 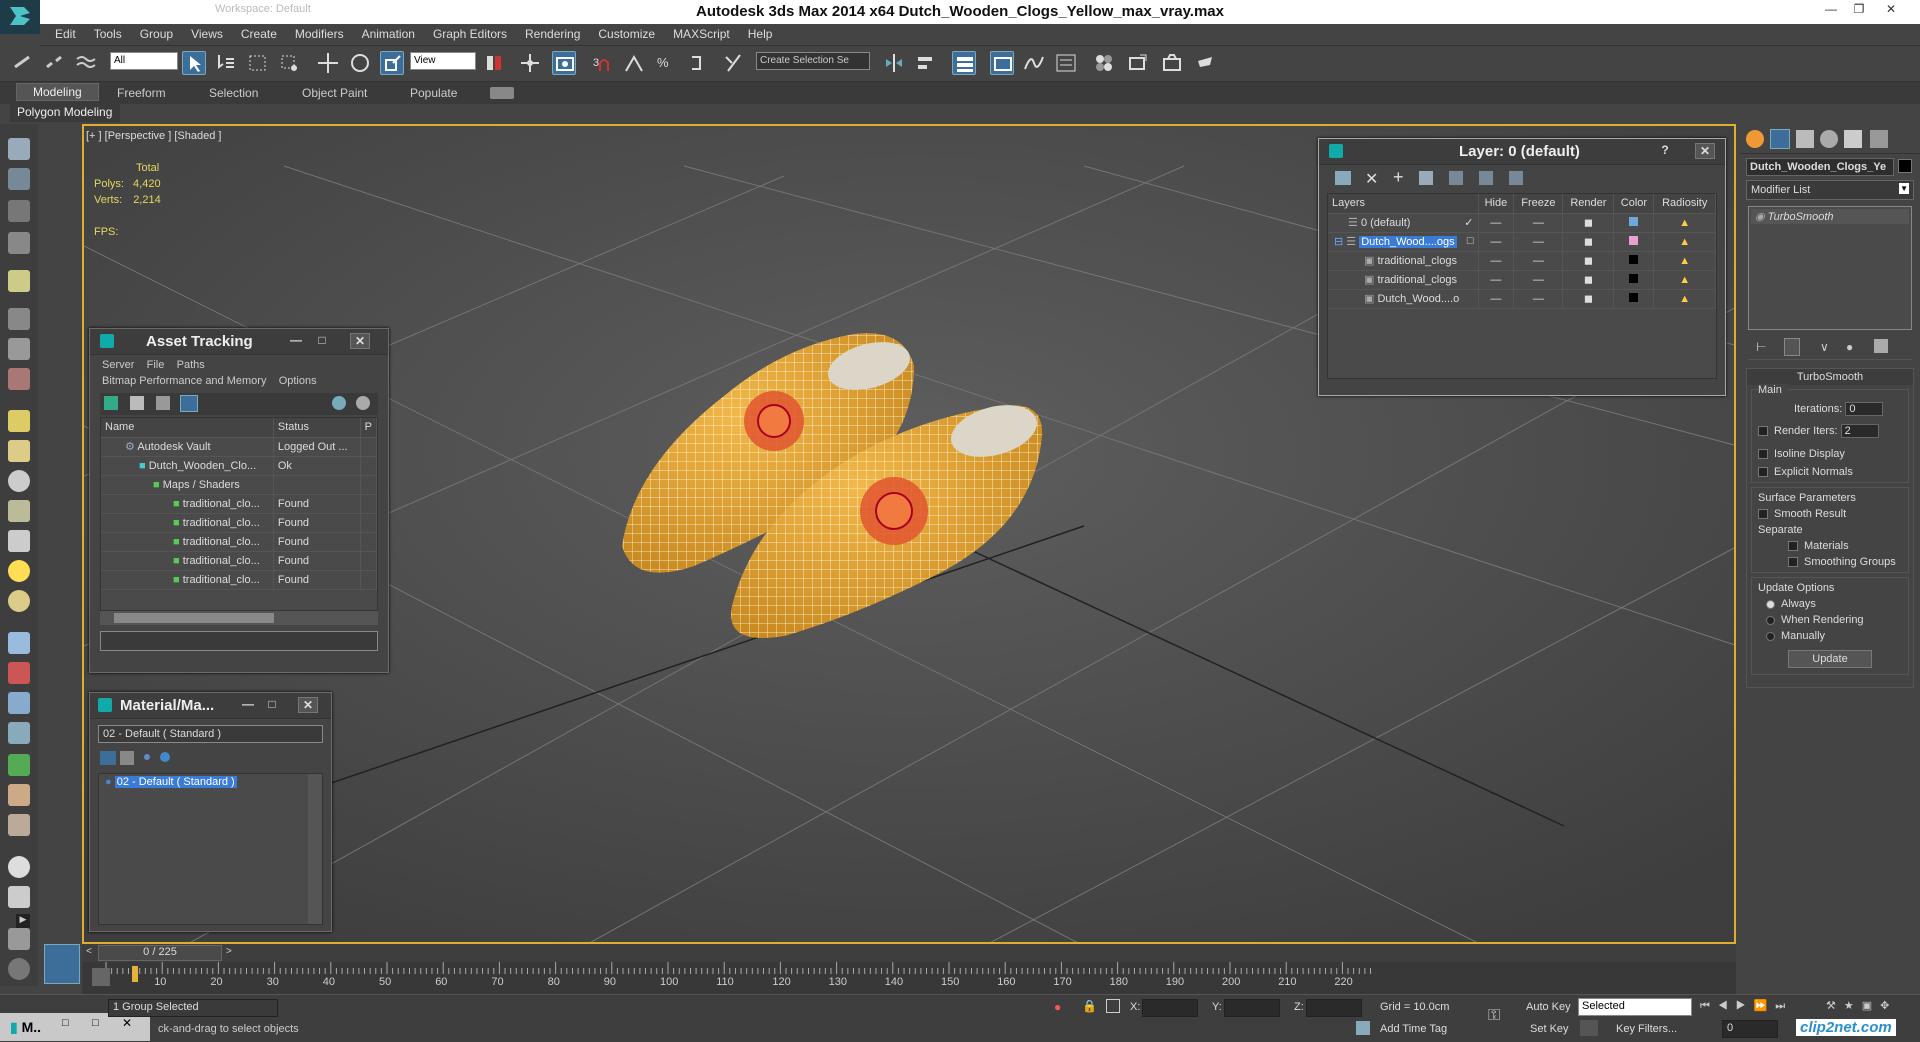 What do you see at coordinates (328, 63) in the screenshot?
I see `move-icon` at bounding box center [328, 63].